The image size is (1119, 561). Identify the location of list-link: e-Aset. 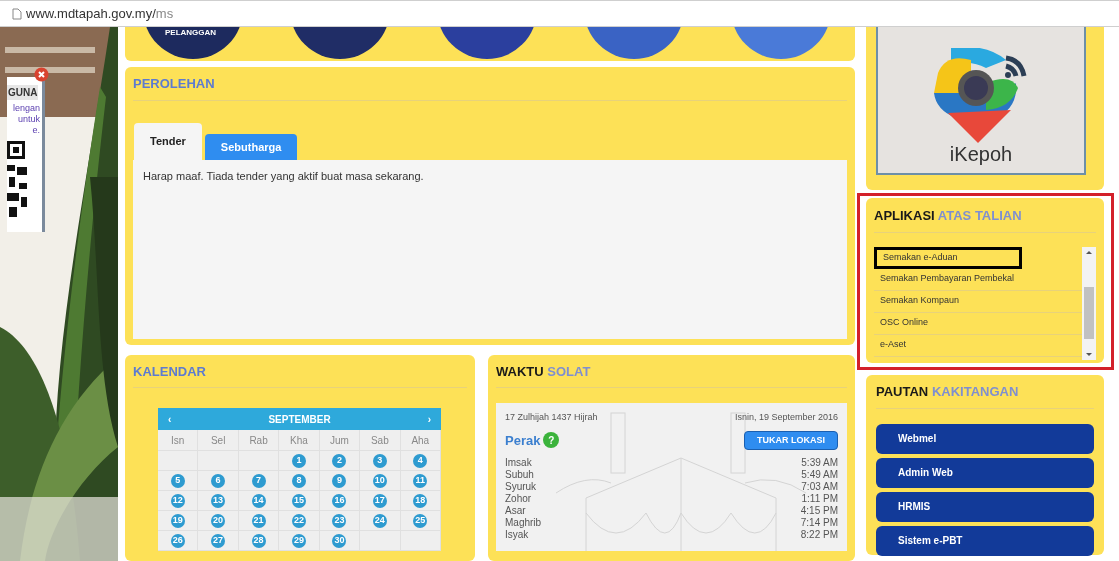
(978, 345).